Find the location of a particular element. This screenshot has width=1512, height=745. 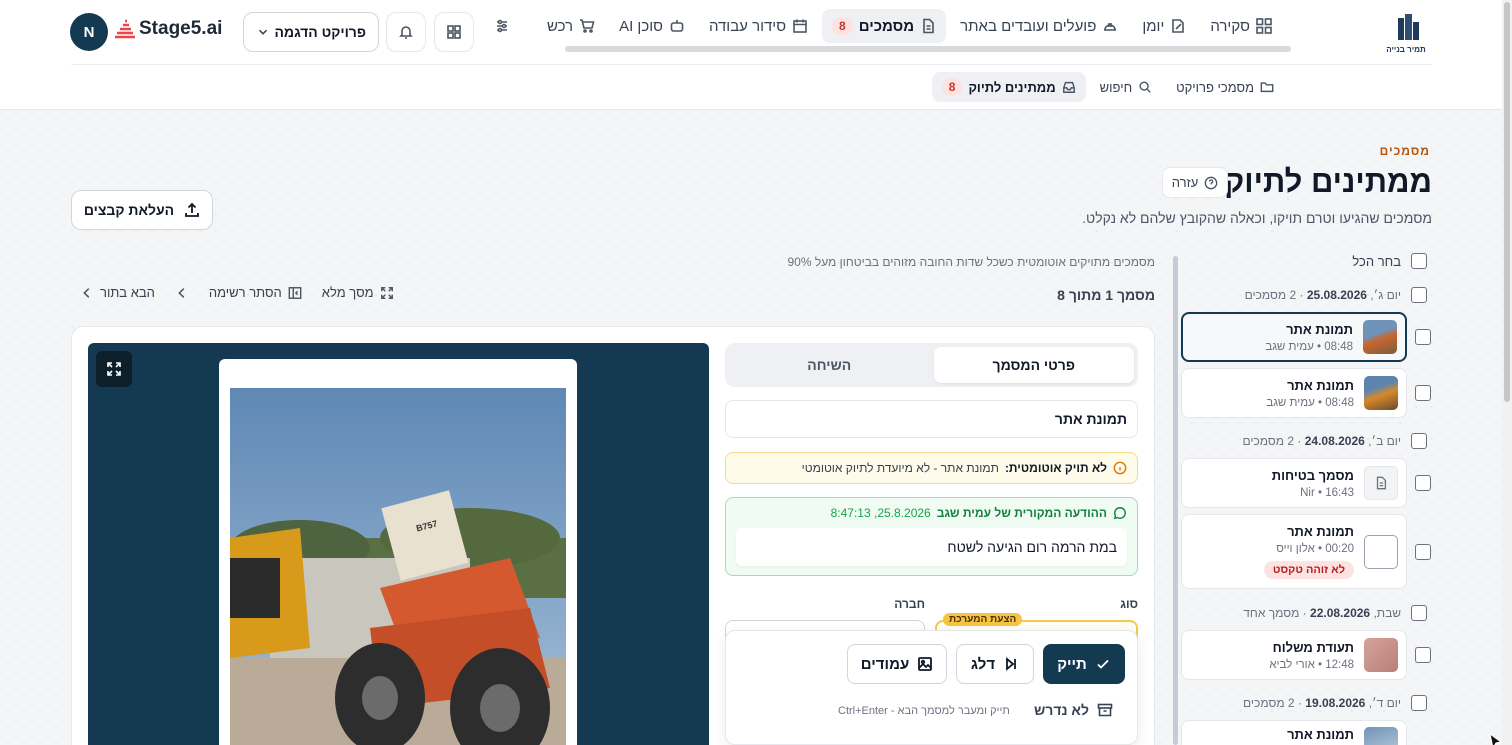

day-group-header: יום ב׳, 24.08.2026 · 2 מסמכים is located at coordinates (1334, 441).